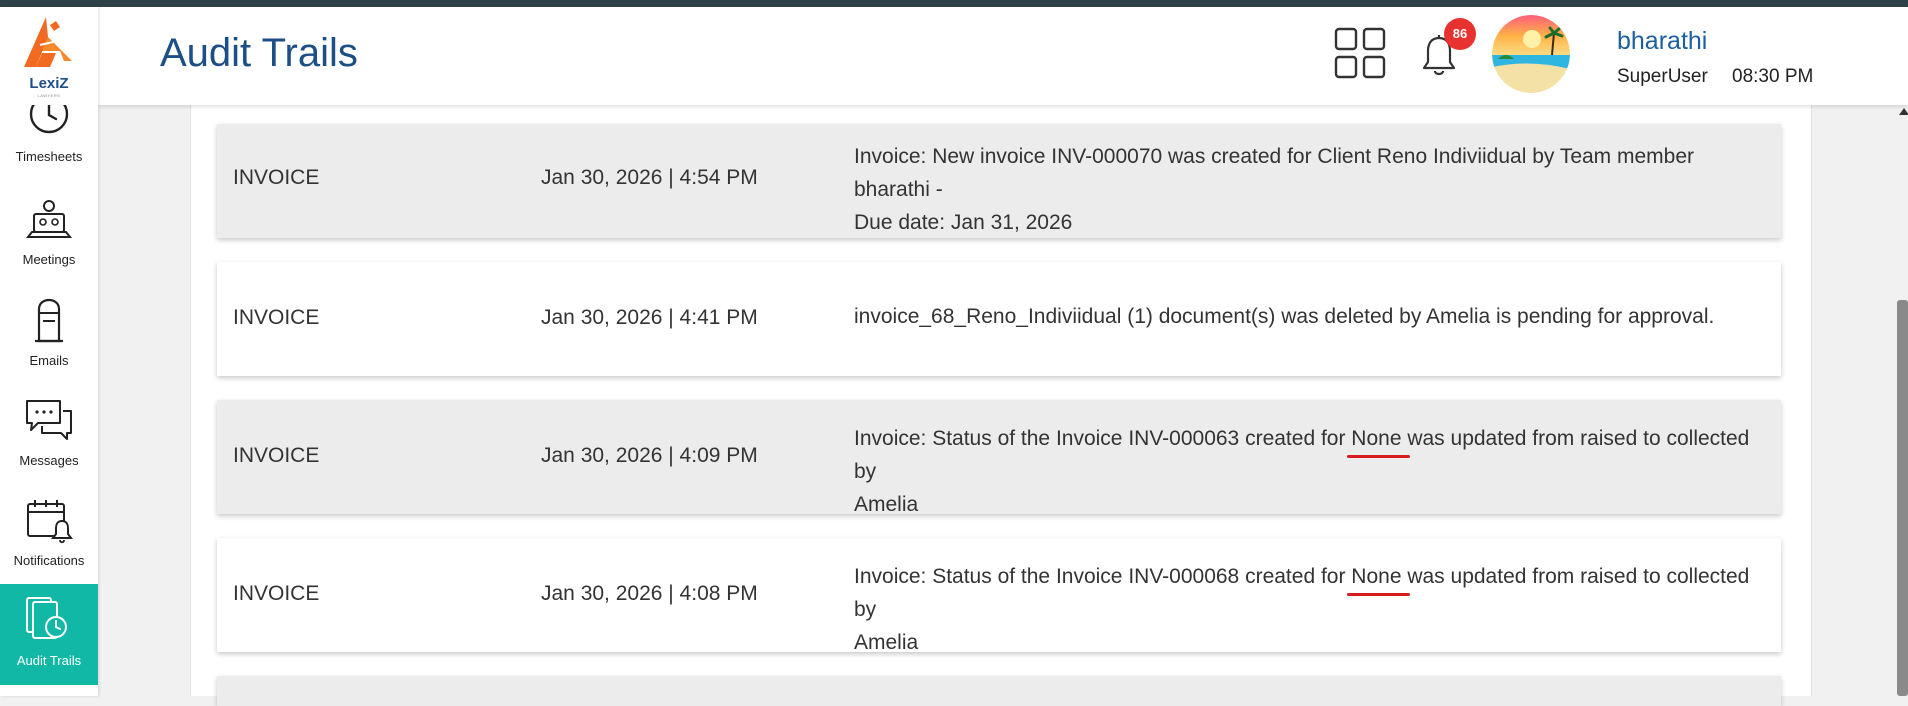  What do you see at coordinates (1662, 76) in the screenshot?
I see `user-role: SuperUser` at bounding box center [1662, 76].